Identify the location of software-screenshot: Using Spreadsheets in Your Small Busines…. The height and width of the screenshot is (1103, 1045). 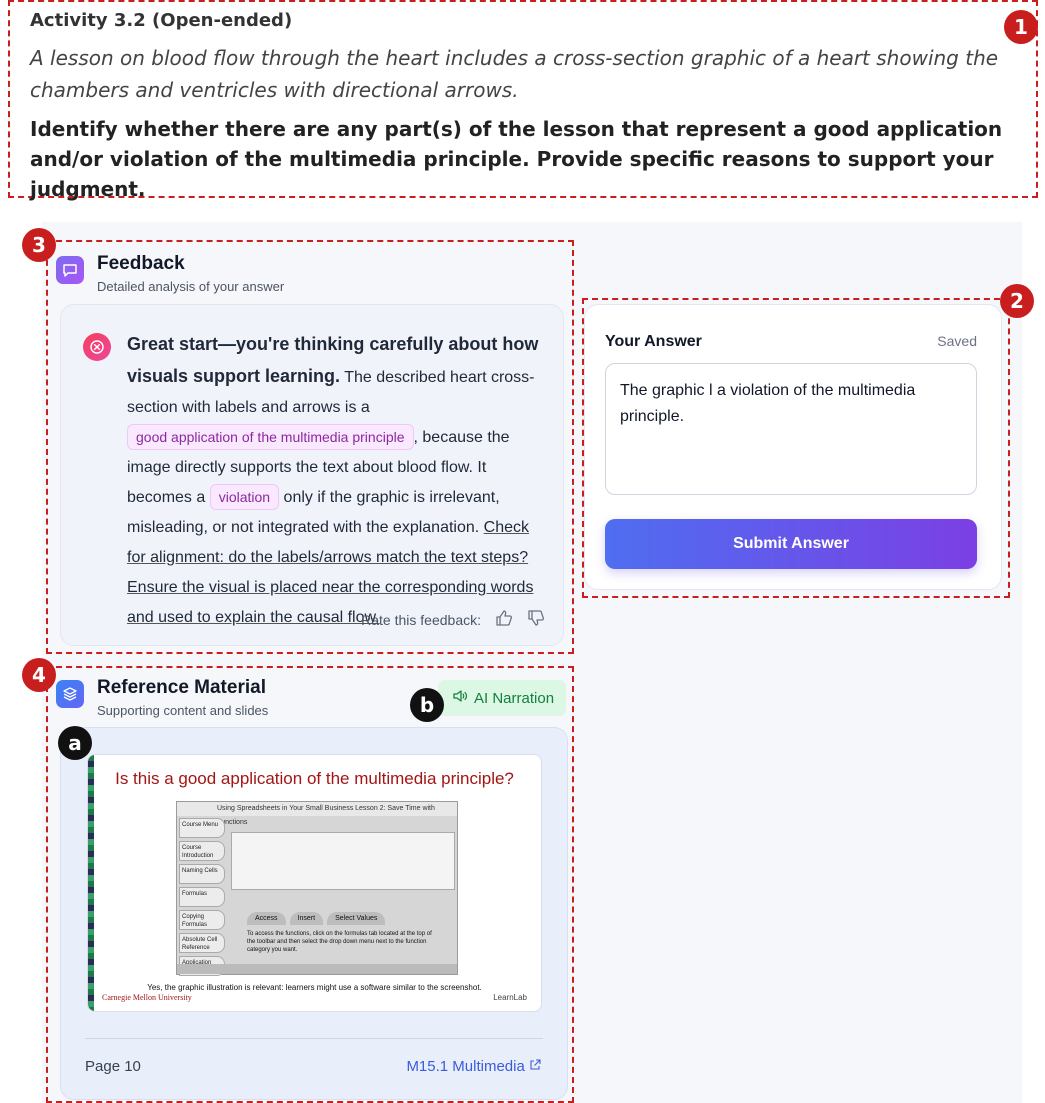
(317, 888).